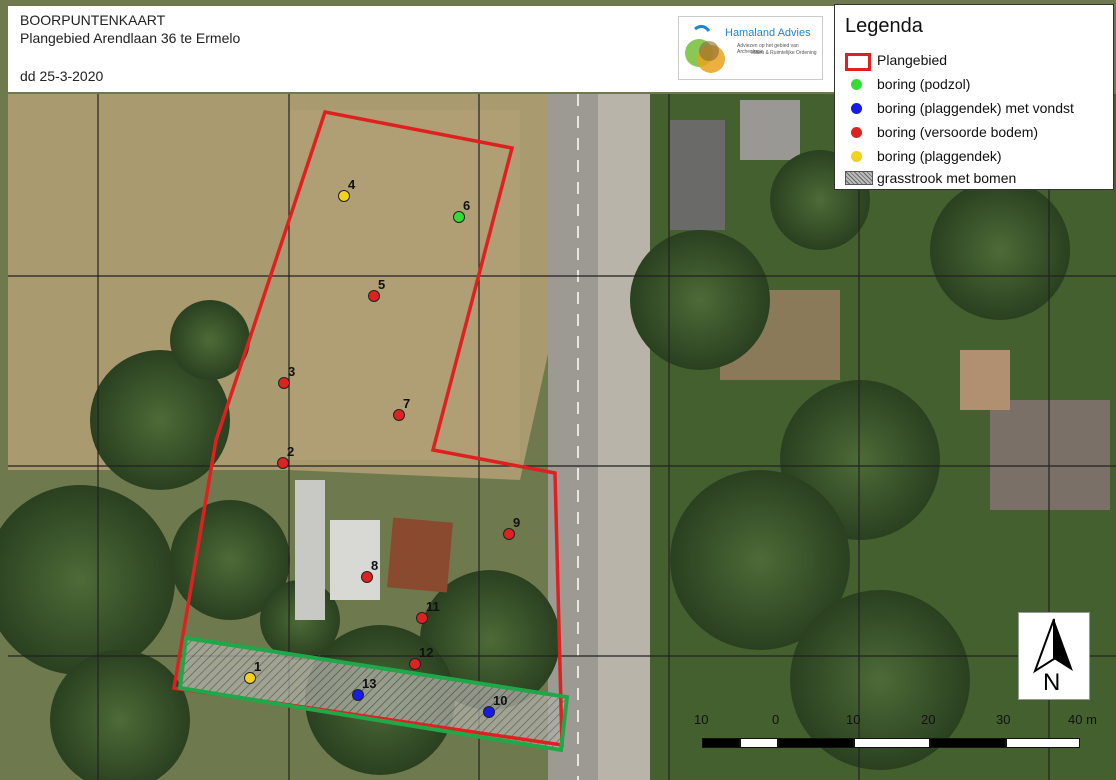  What do you see at coordinates (500, 700) in the screenshot?
I see `borehole-label-10: 10` at bounding box center [500, 700].